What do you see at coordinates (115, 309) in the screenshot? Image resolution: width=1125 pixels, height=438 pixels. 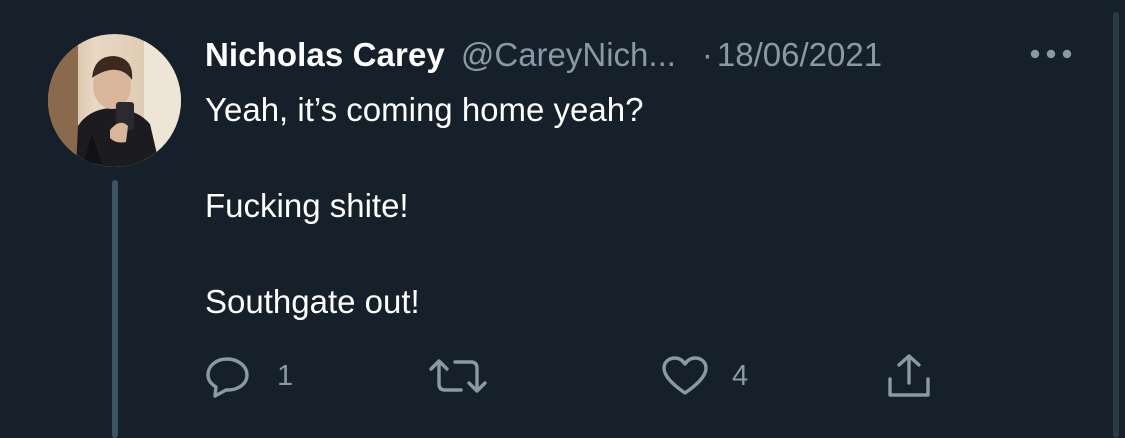 I see `thread-line` at bounding box center [115, 309].